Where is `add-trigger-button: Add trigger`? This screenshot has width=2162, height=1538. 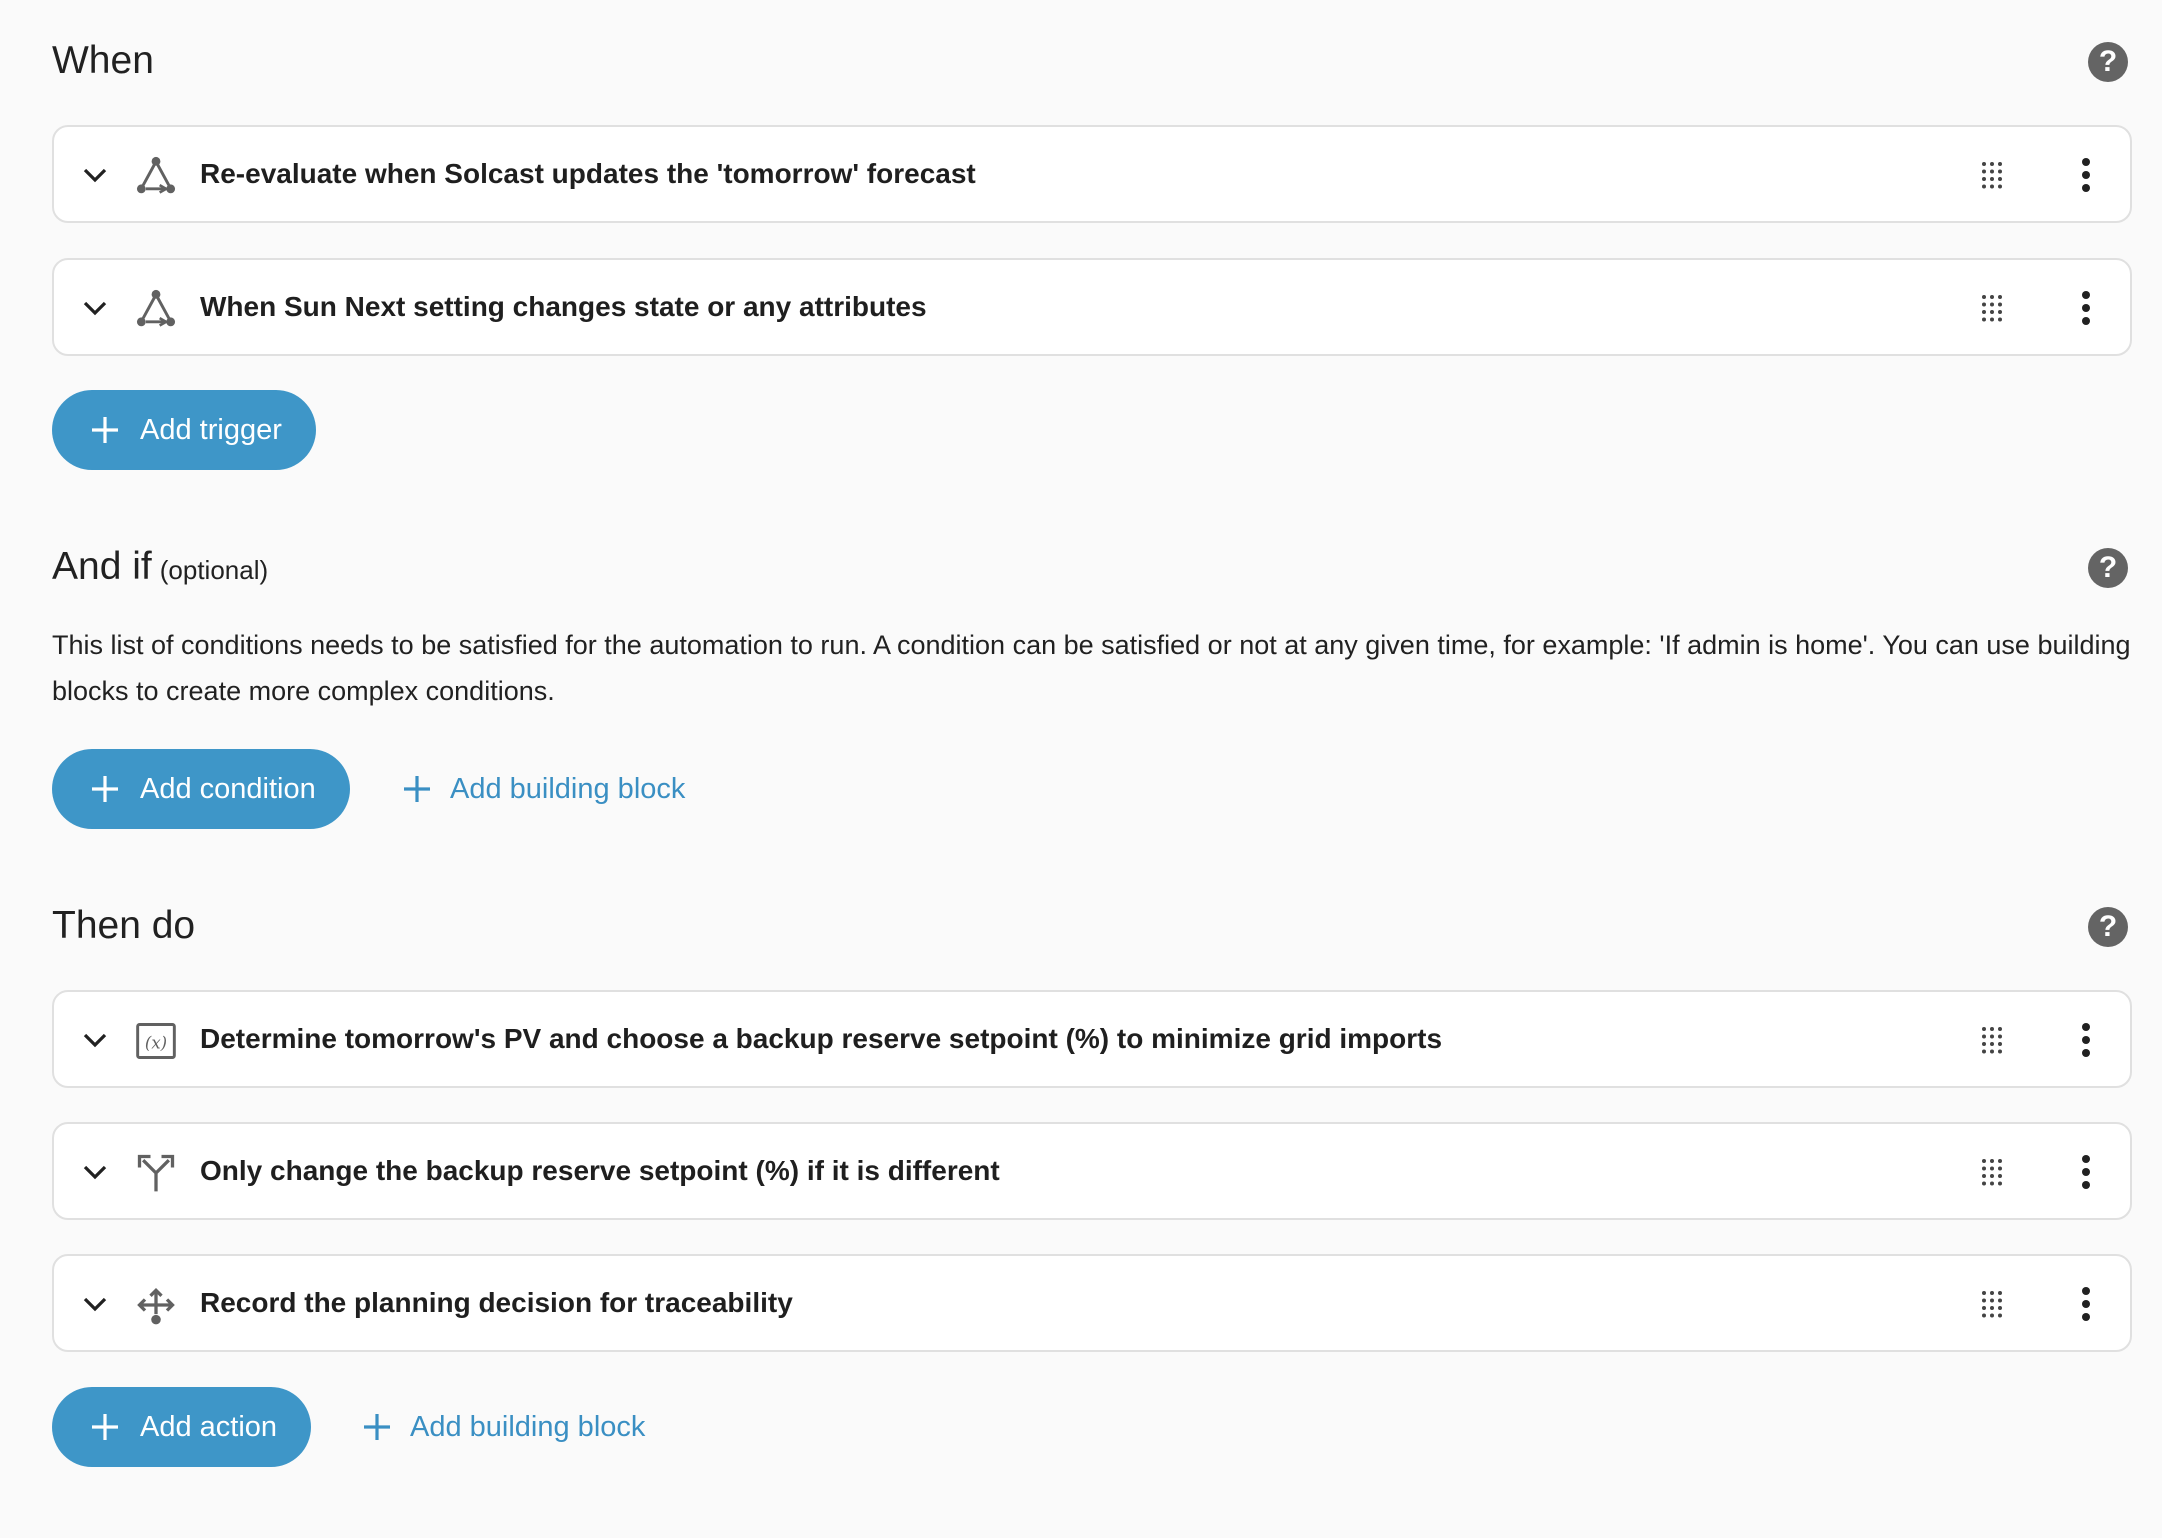 add-trigger-button: Add trigger is located at coordinates (184, 430).